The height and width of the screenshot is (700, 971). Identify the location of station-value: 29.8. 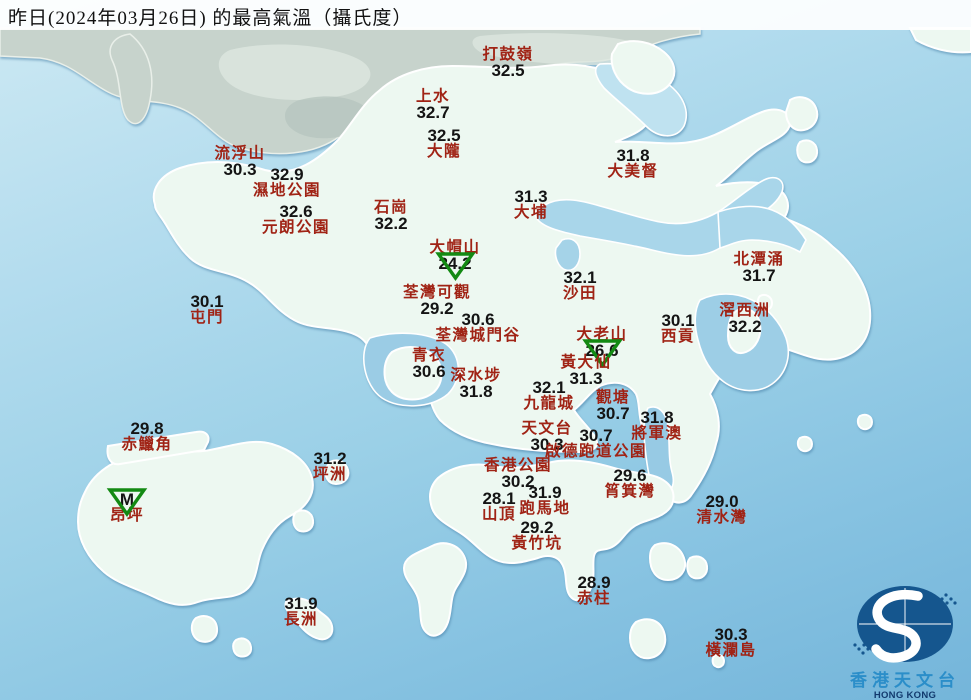
(147, 428).